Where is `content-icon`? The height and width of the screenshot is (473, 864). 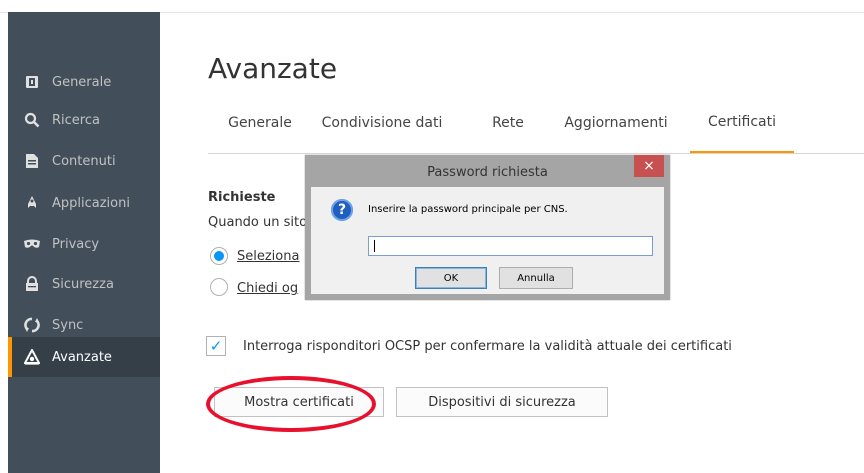 content-icon is located at coordinates (32, 161).